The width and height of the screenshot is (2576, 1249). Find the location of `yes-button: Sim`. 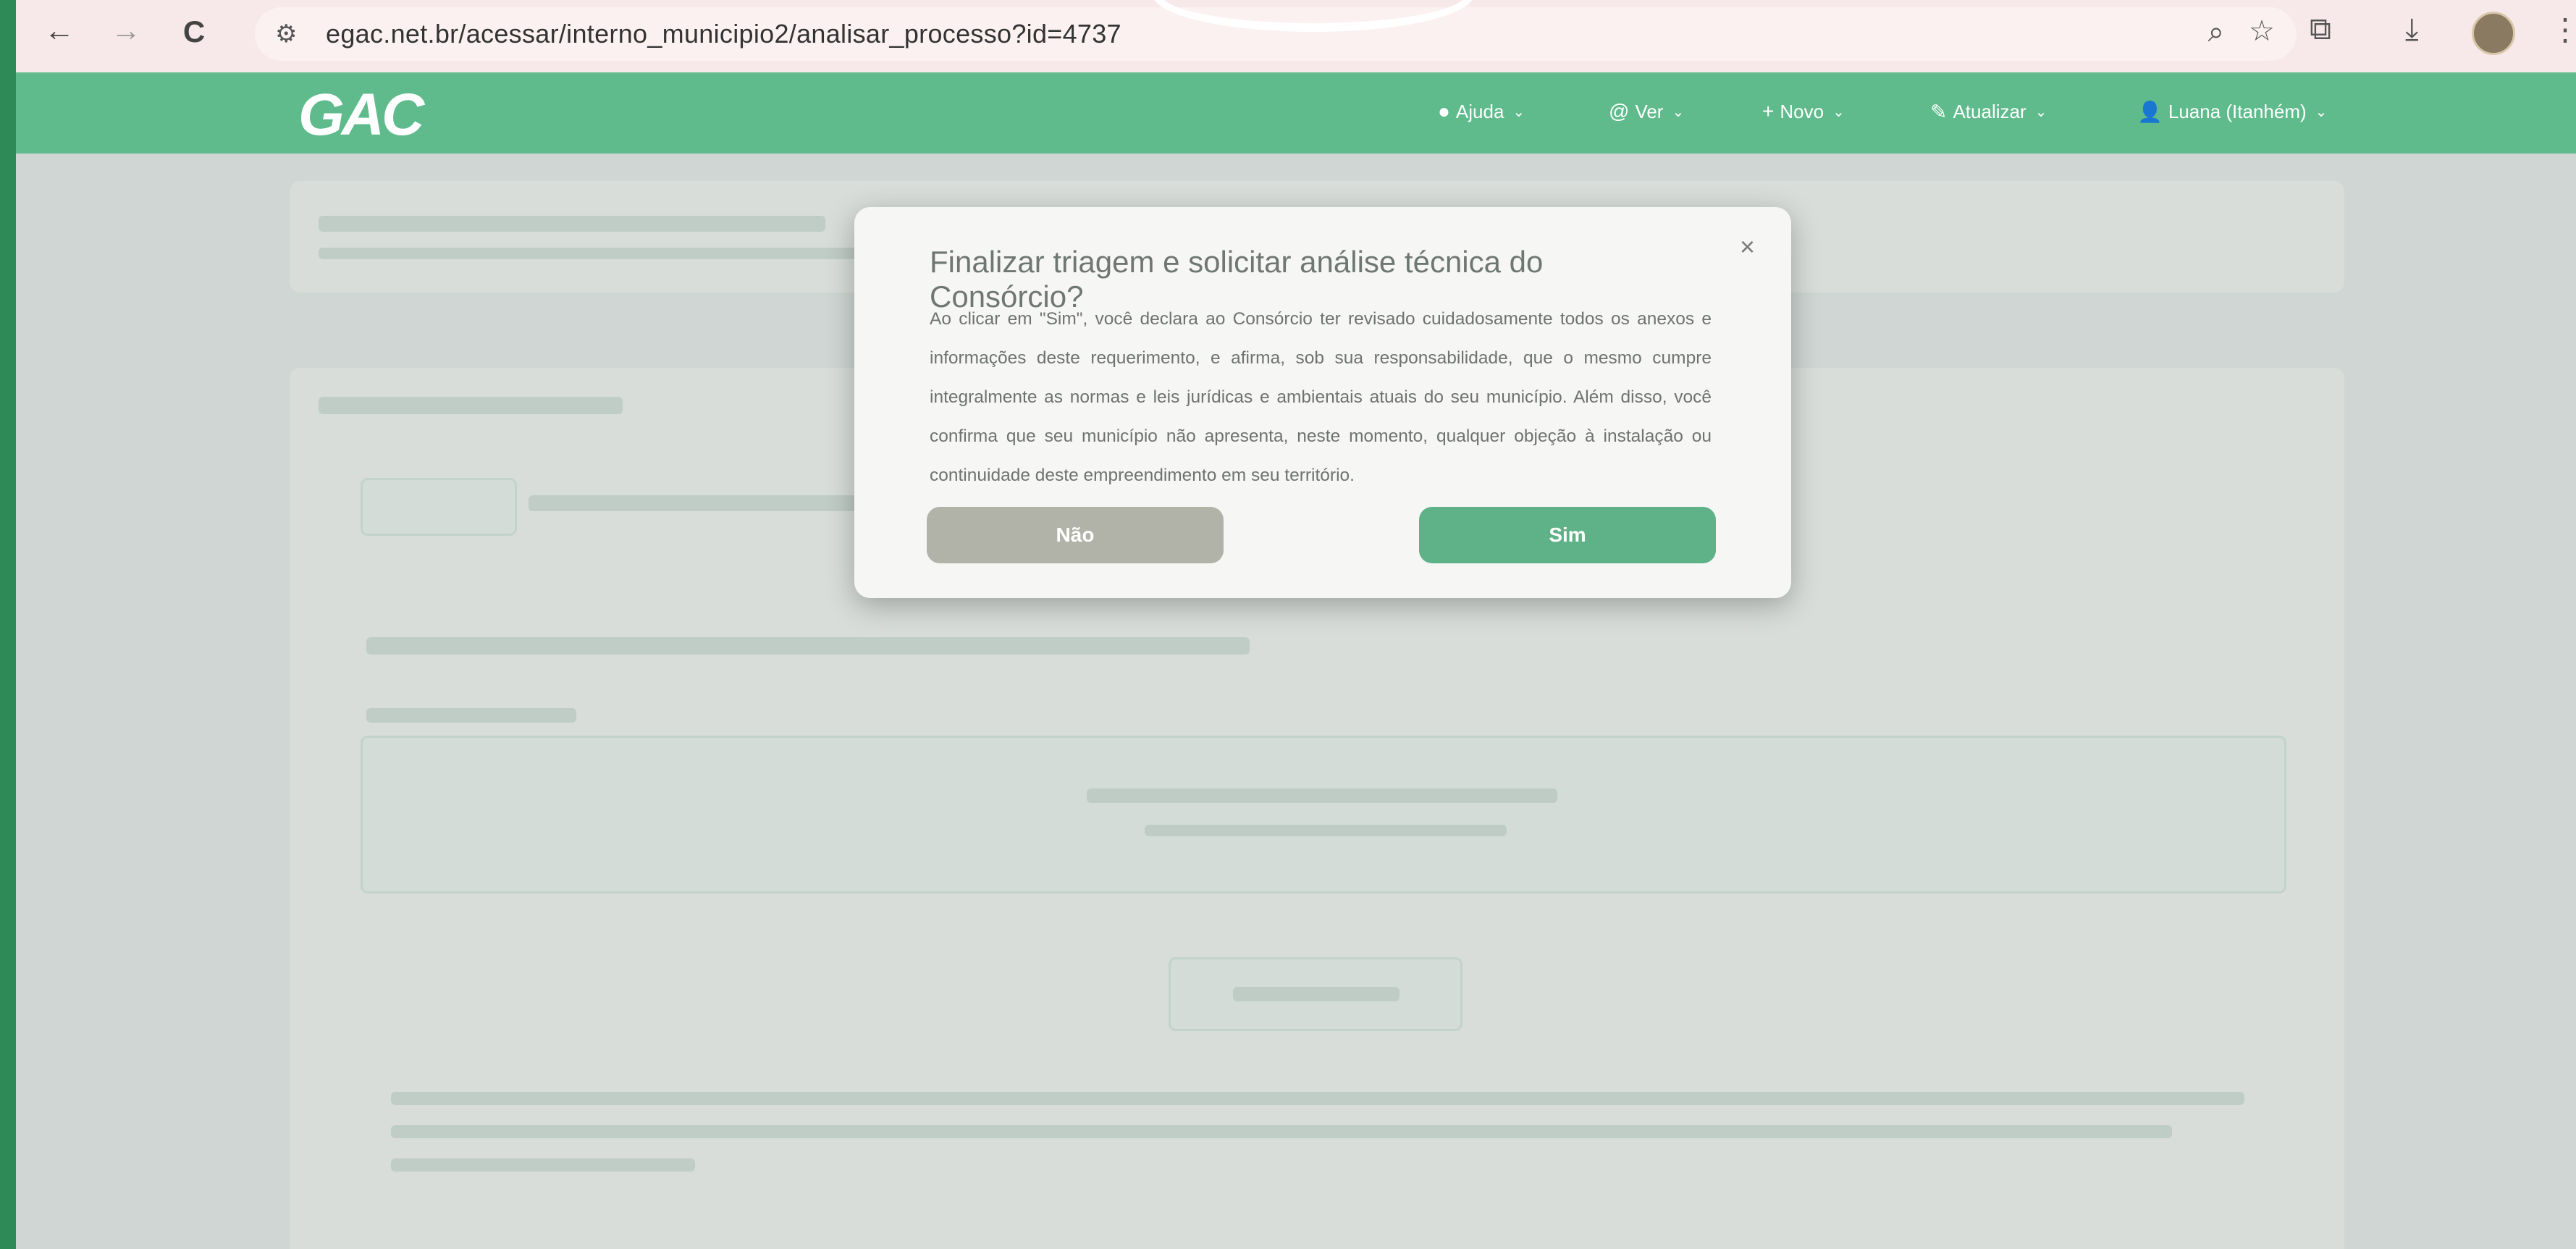

yes-button: Sim is located at coordinates (1567, 535).